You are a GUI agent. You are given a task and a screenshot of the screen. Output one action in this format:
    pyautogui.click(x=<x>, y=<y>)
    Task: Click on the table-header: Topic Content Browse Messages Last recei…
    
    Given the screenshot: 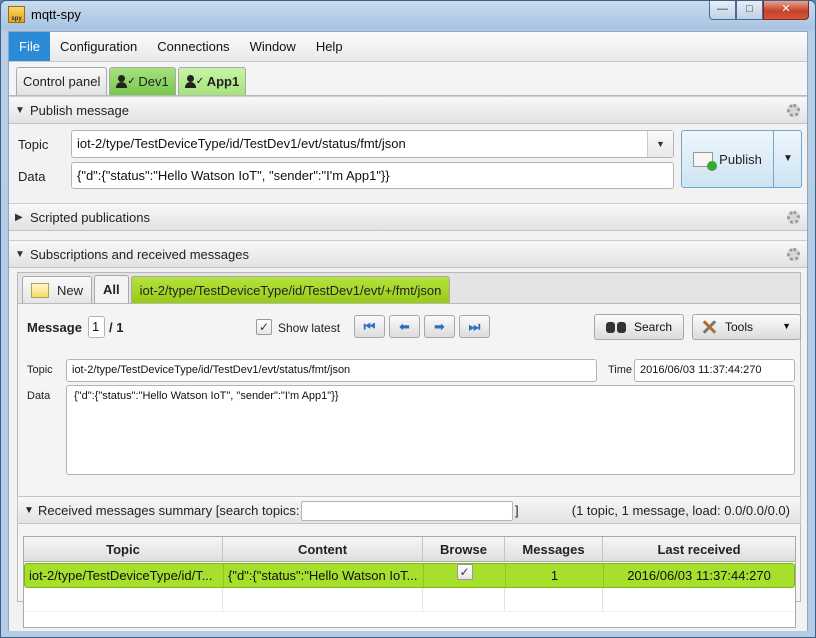 What is the action you would take?
    pyautogui.click(x=409, y=549)
    